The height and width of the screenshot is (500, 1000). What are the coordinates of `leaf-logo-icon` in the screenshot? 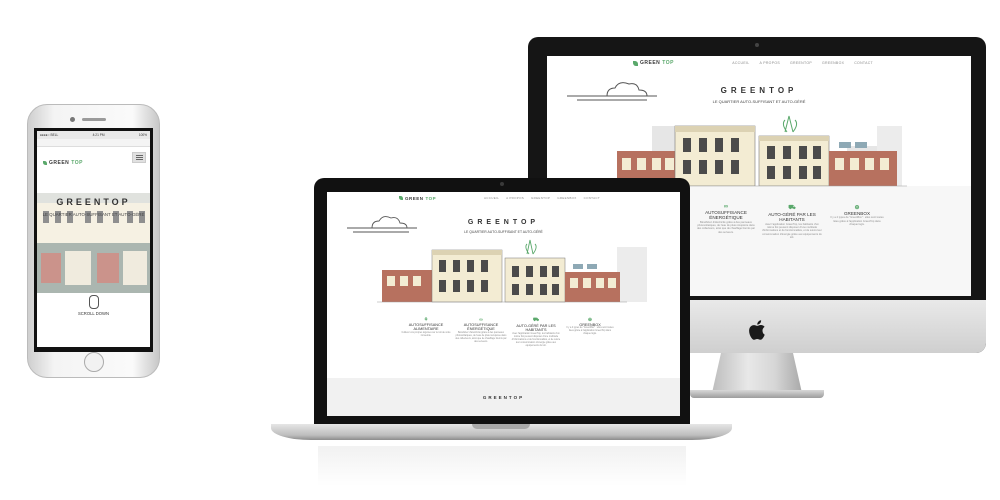 It's located at (45, 163).